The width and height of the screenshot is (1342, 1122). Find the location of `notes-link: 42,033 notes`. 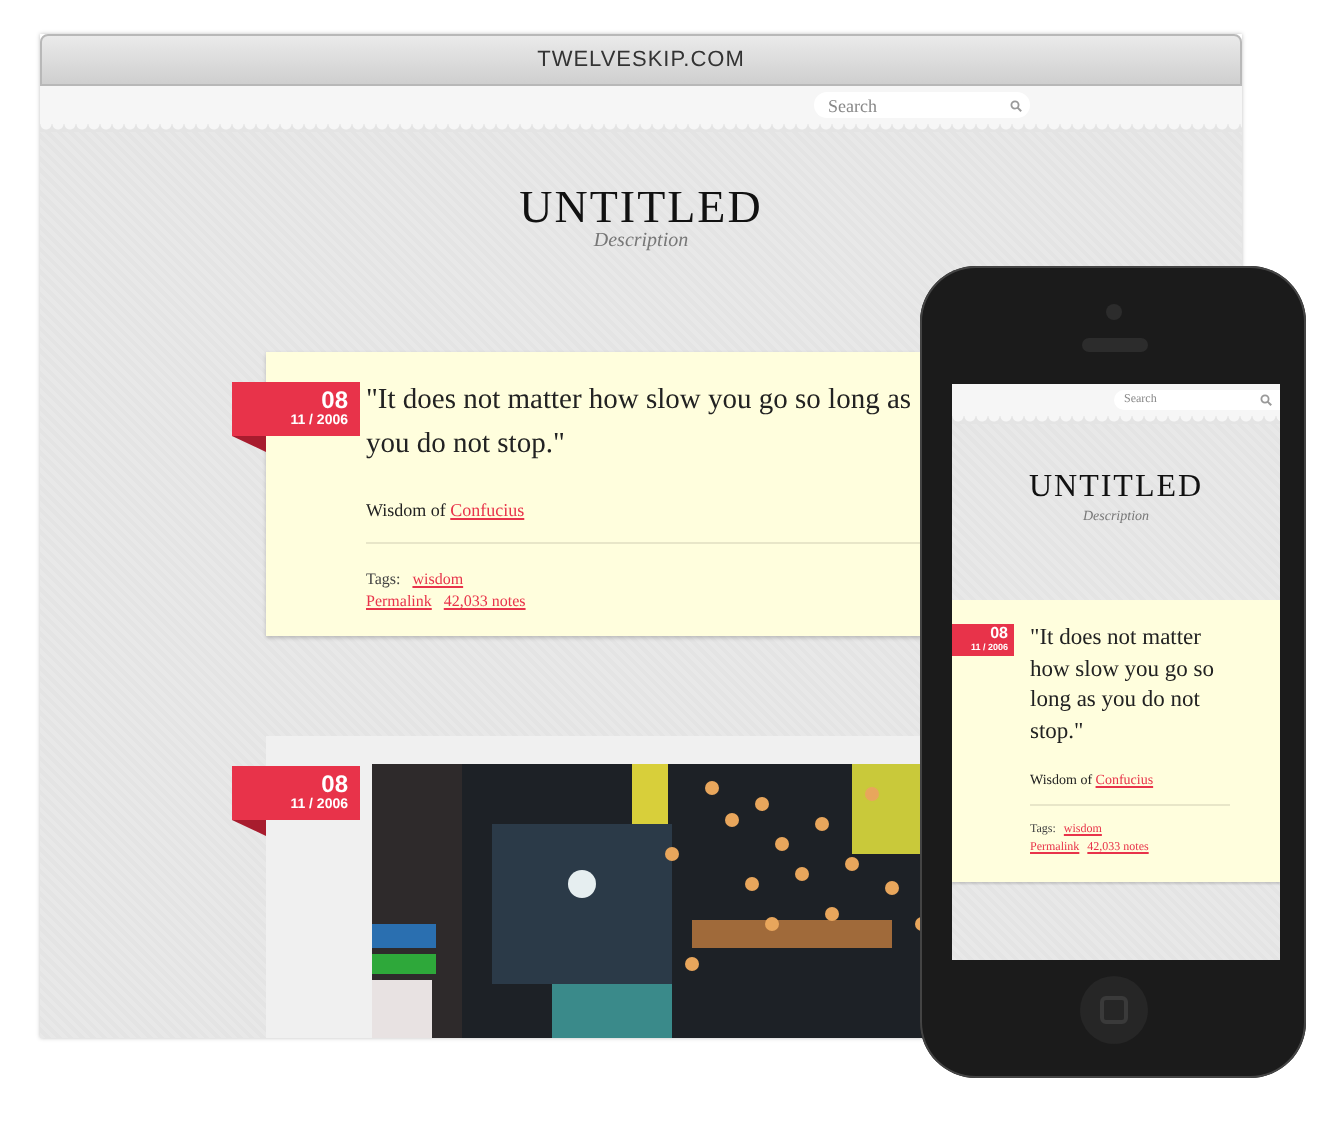

notes-link: 42,033 notes is located at coordinates (484, 601).